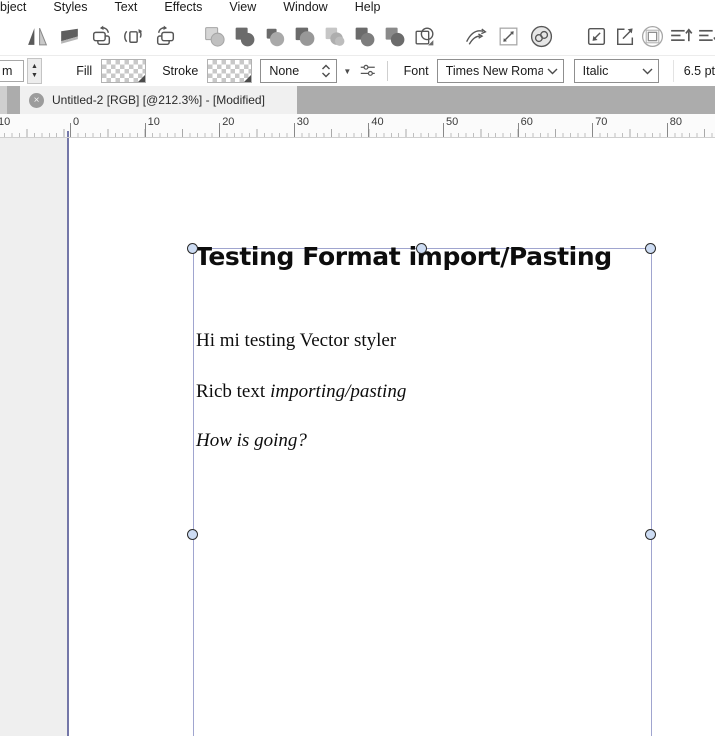  Describe the element at coordinates (133, 36) in the screenshot. I see `rotate-90-icon` at that location.